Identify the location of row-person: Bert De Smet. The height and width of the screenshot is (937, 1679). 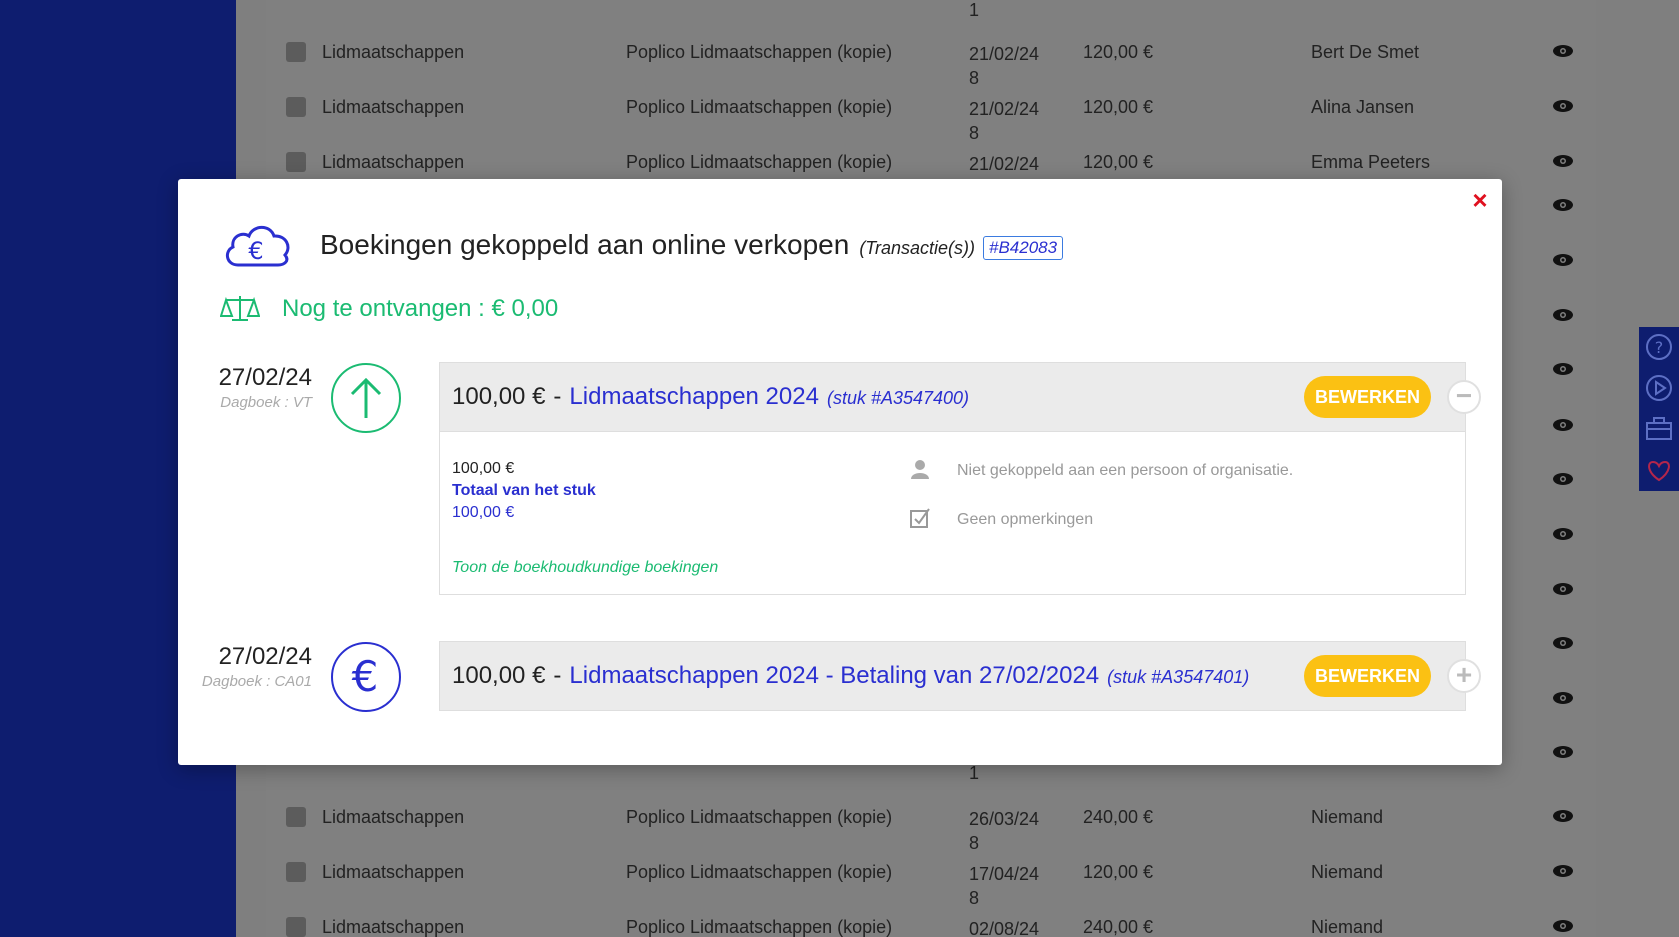
(1365, 52).